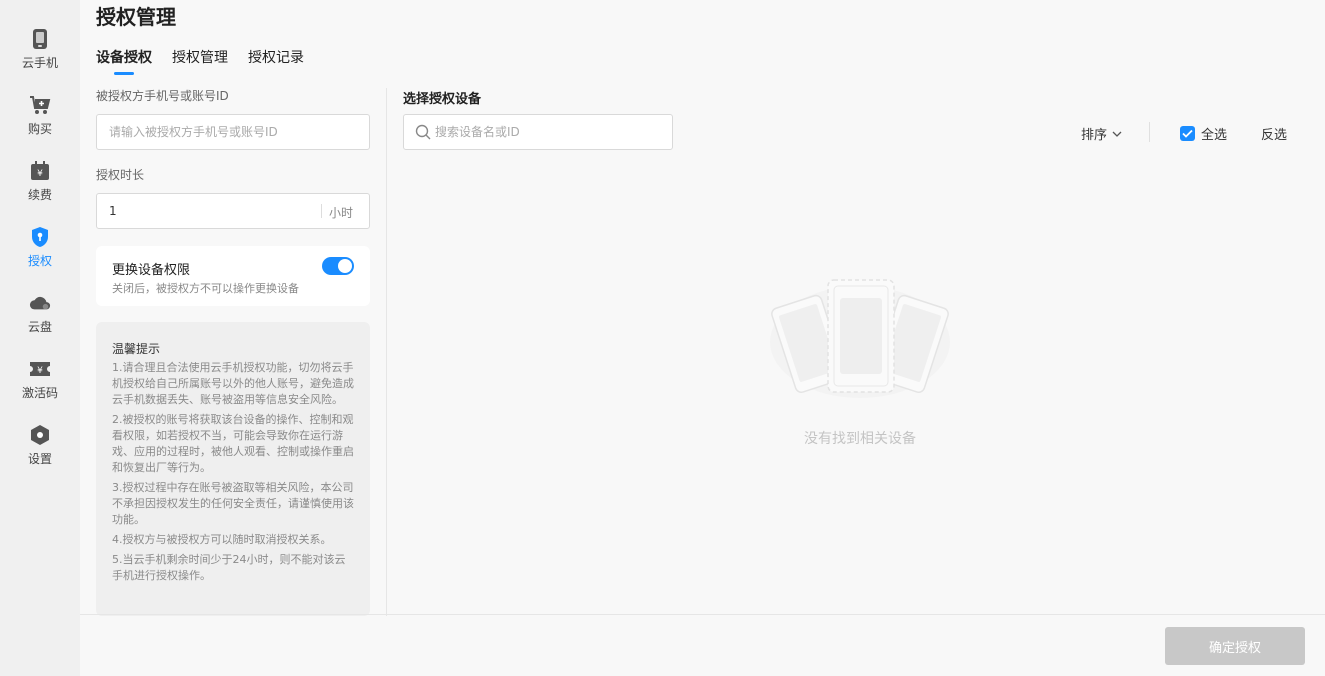 The height and width of the screenshot is (676, 1325). Describe the element at coordinates (136, 349) in the screenshot. I see `tips-title: 温馨提示` at that location.